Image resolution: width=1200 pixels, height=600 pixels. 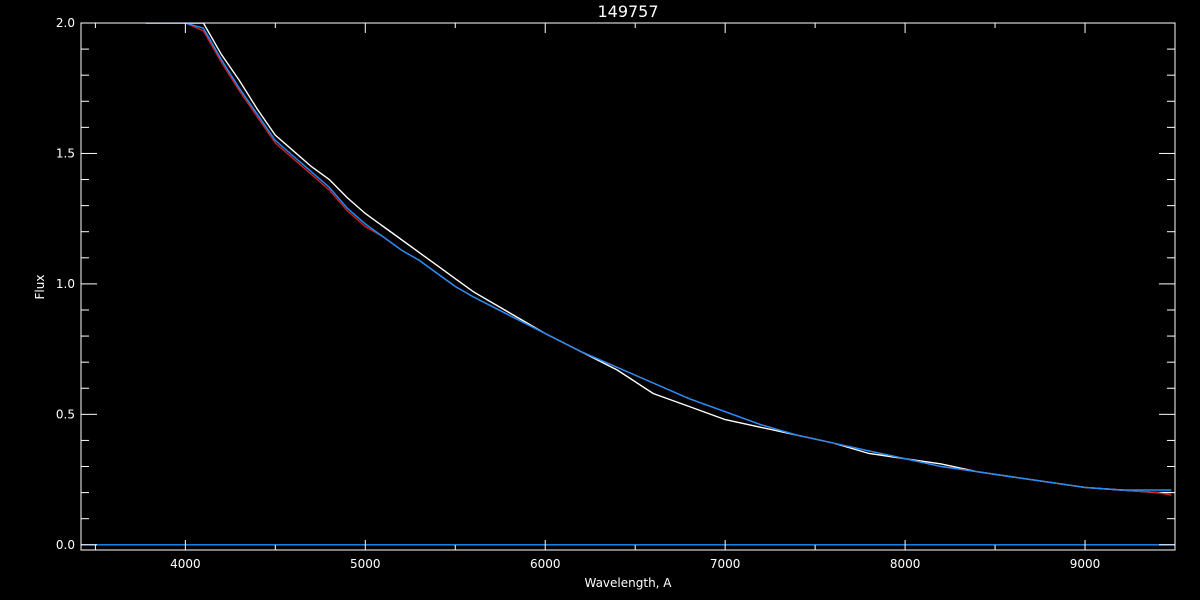 What do you see at coordinates (185, 564) in the screenshot?
I see `x-tick-label: 4000` at bounding box center [185, 564].